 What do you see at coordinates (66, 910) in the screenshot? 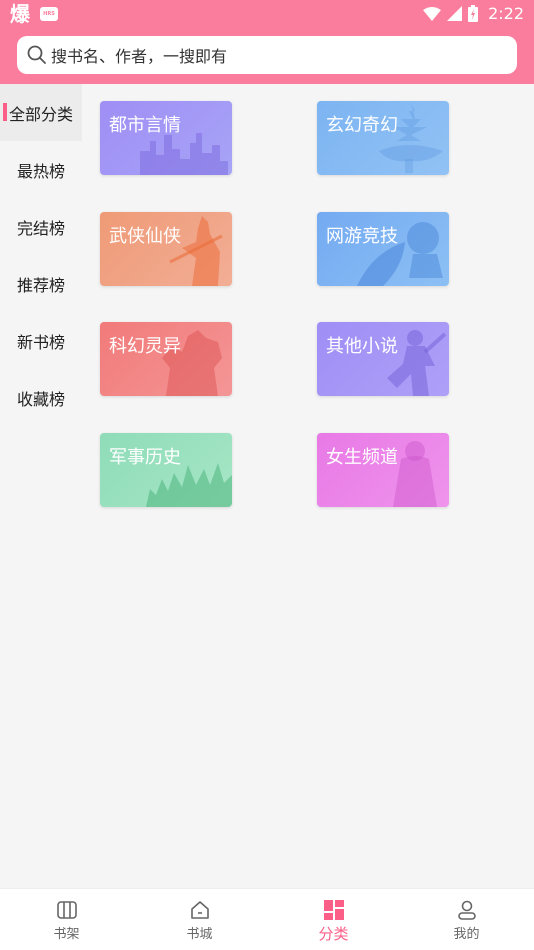
I see `bookshelf-icon` at bounding box center [66, 910].